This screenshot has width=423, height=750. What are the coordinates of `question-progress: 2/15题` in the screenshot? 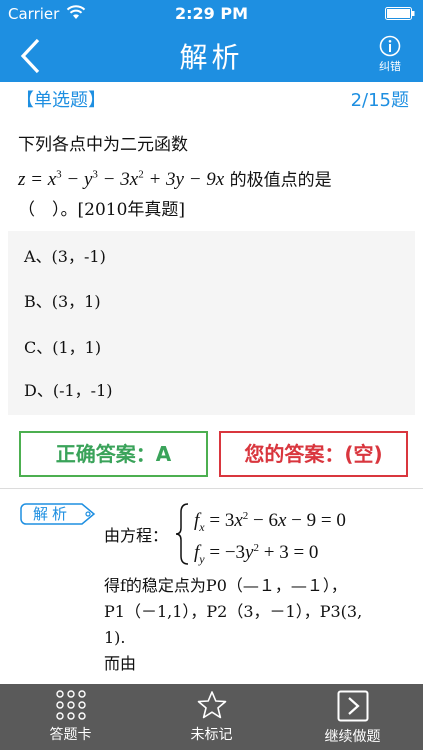 It's located at (379, 100).